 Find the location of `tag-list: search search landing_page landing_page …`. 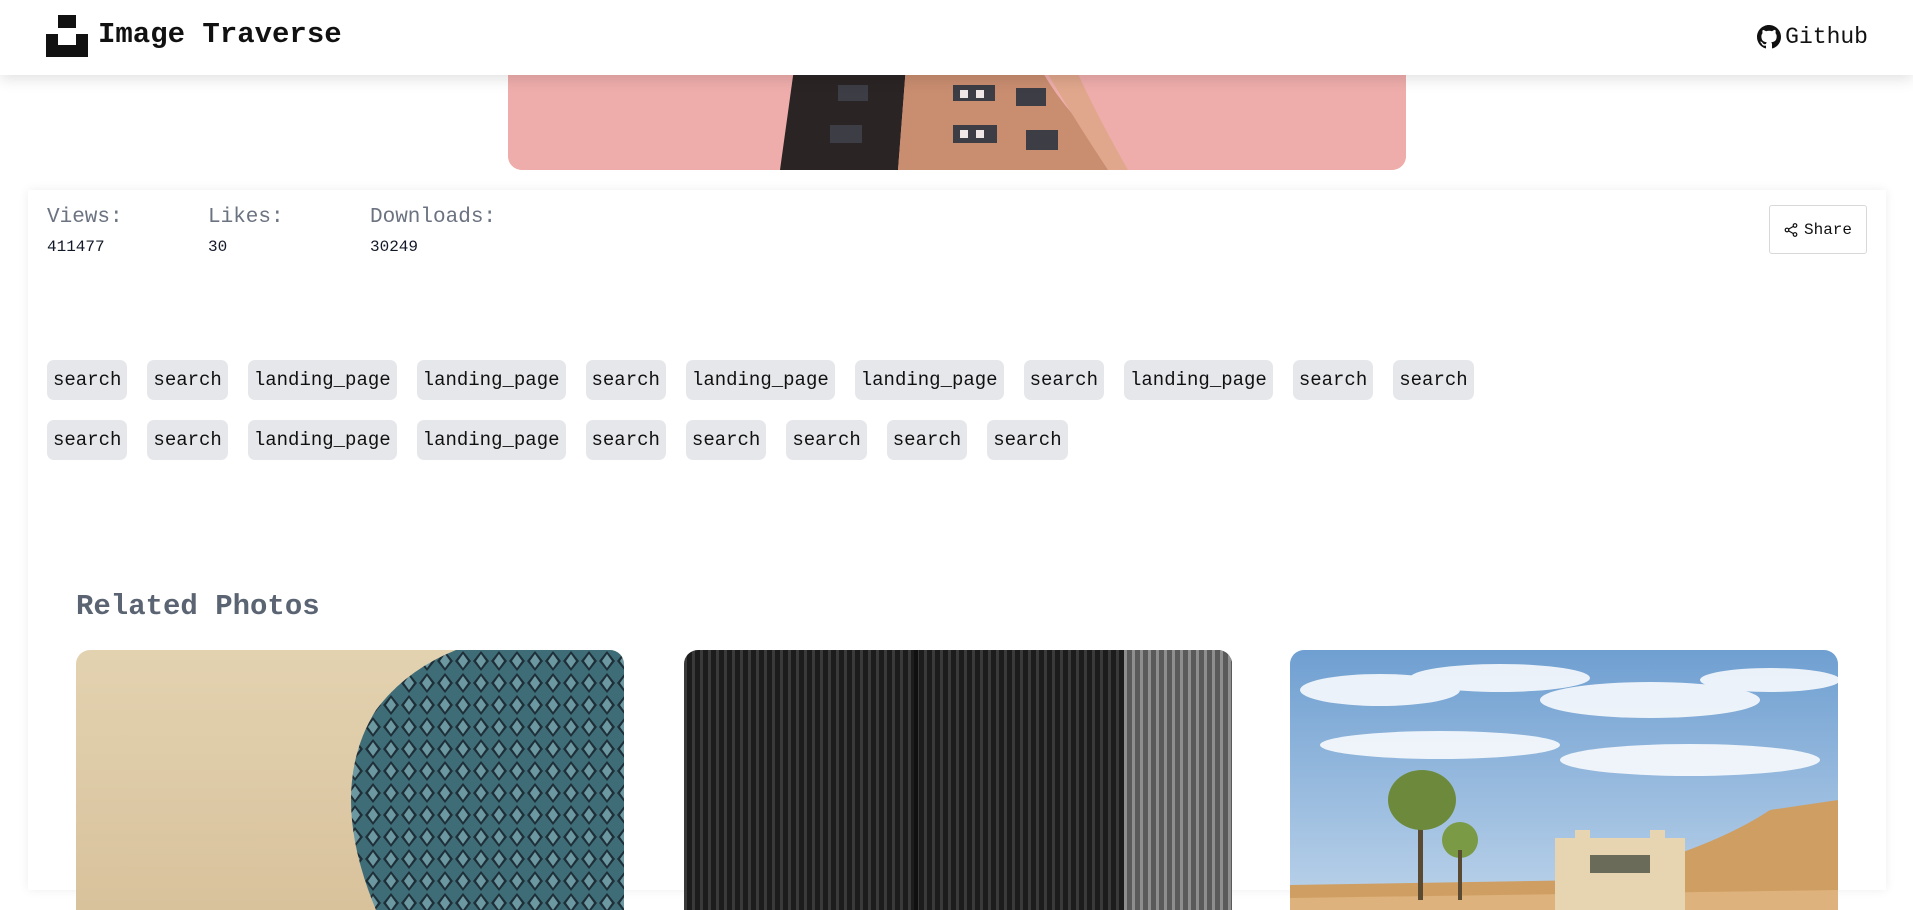

tag-list: search search landing_page landing_page … is located at coordinates (777, 410).